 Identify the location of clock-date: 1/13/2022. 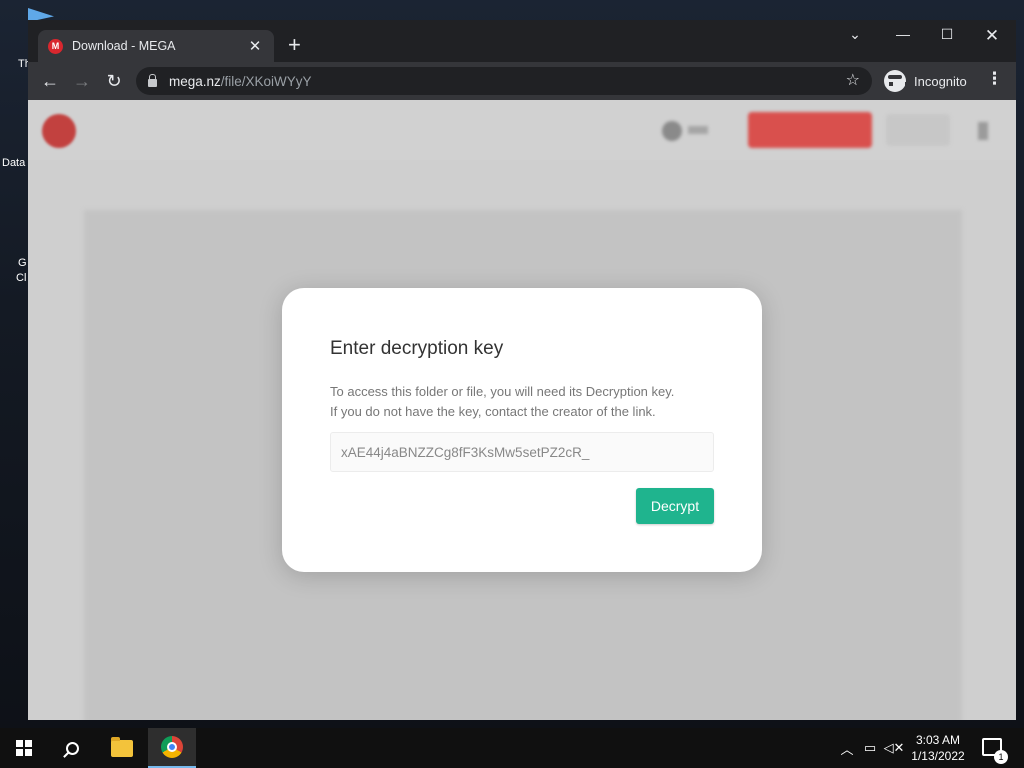
(938, 756).